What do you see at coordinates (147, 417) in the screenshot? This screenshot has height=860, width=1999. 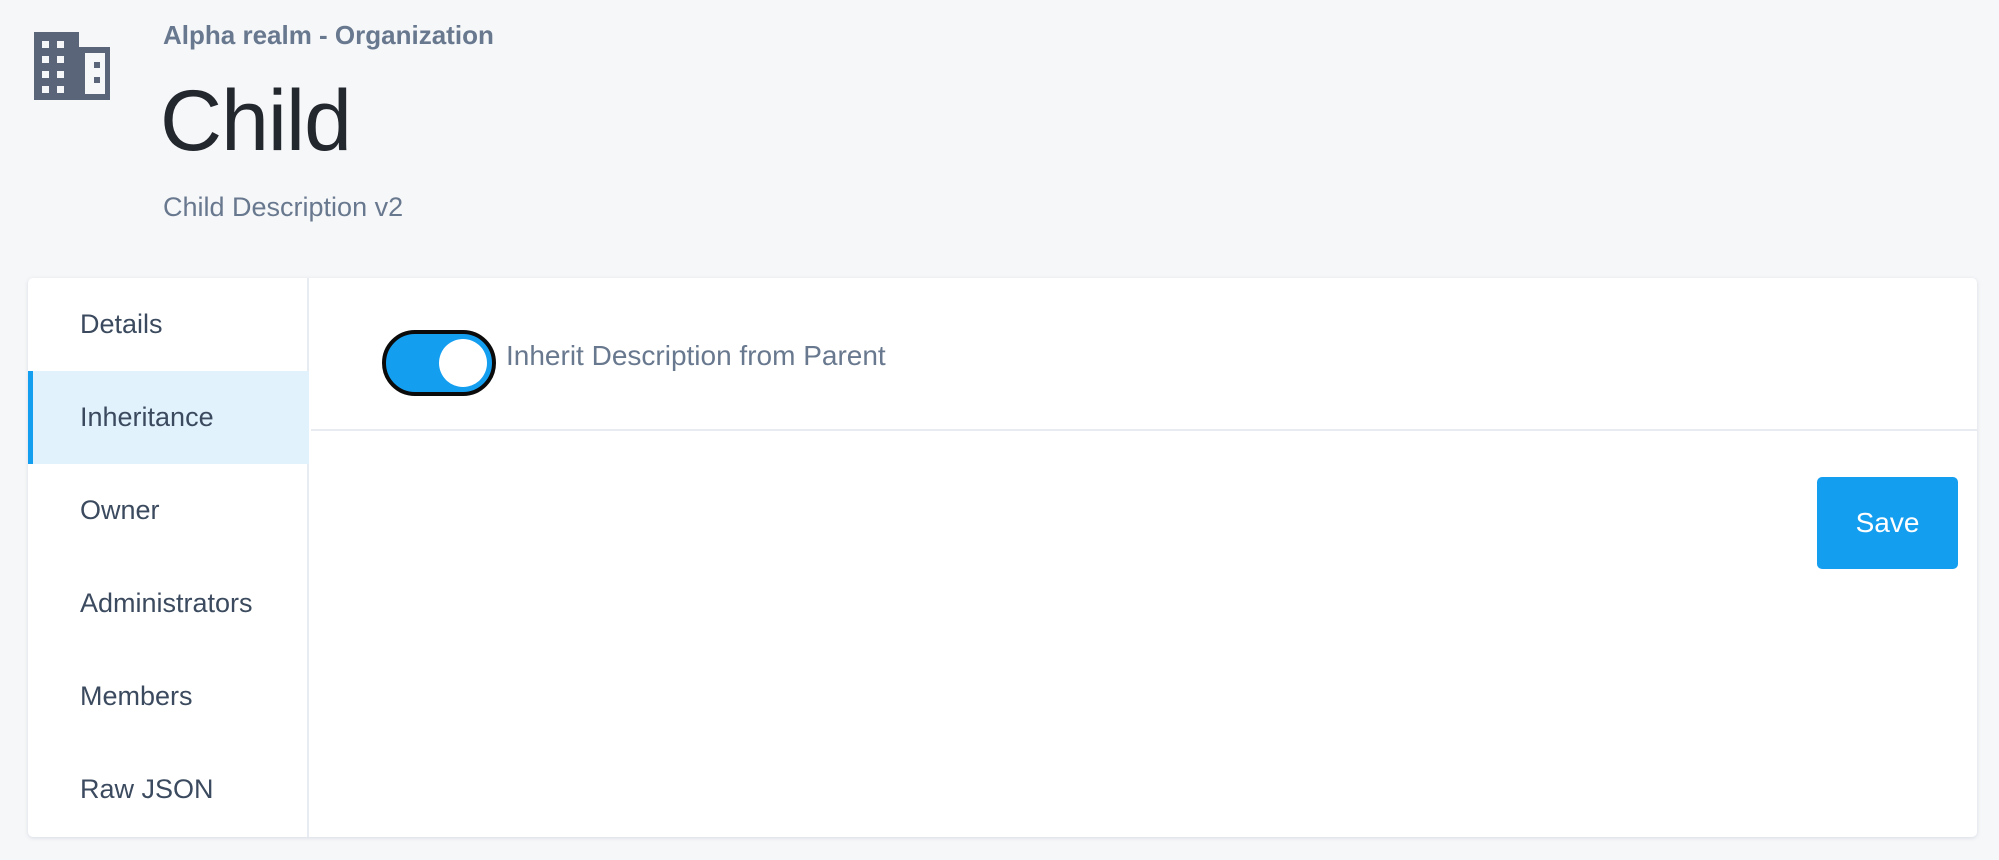 I see `sidebar-item-label: Inheritance` at bounding box center [147, 417].